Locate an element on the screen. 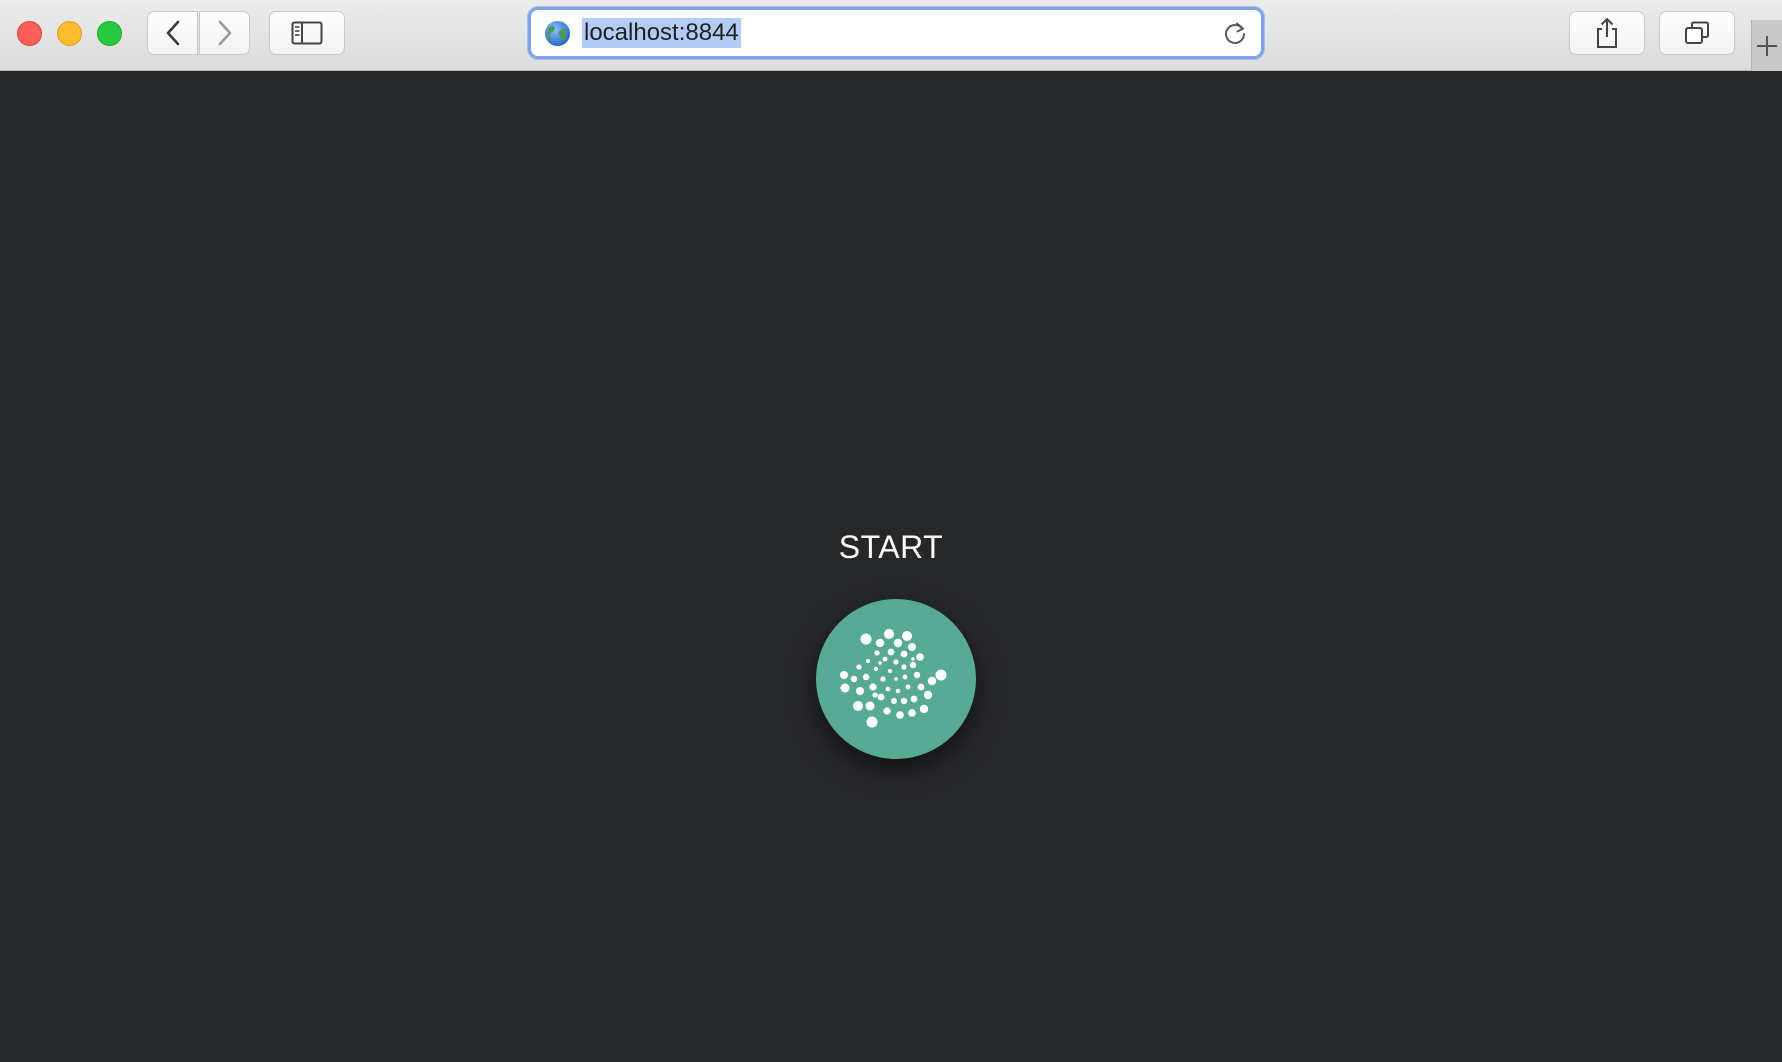  close-window-button is located at coordinates (29, 33).